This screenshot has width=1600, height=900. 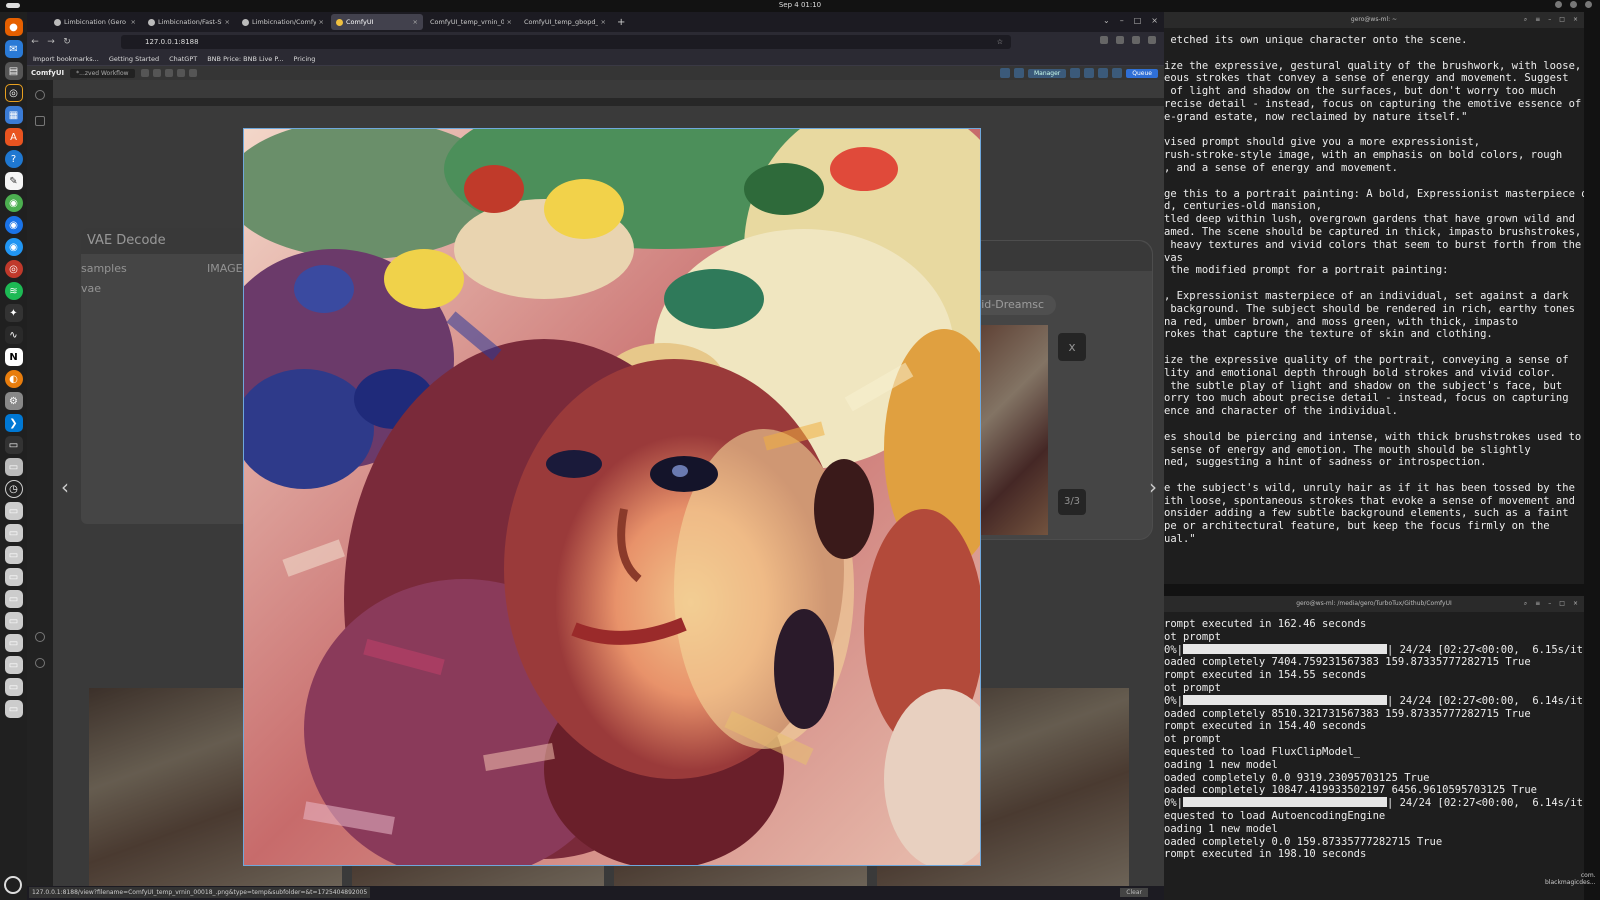 What do you see at coordinates (40, 637) in the screenshot?
I see `theme-toggle-icon` at bounding box center [40, 637].